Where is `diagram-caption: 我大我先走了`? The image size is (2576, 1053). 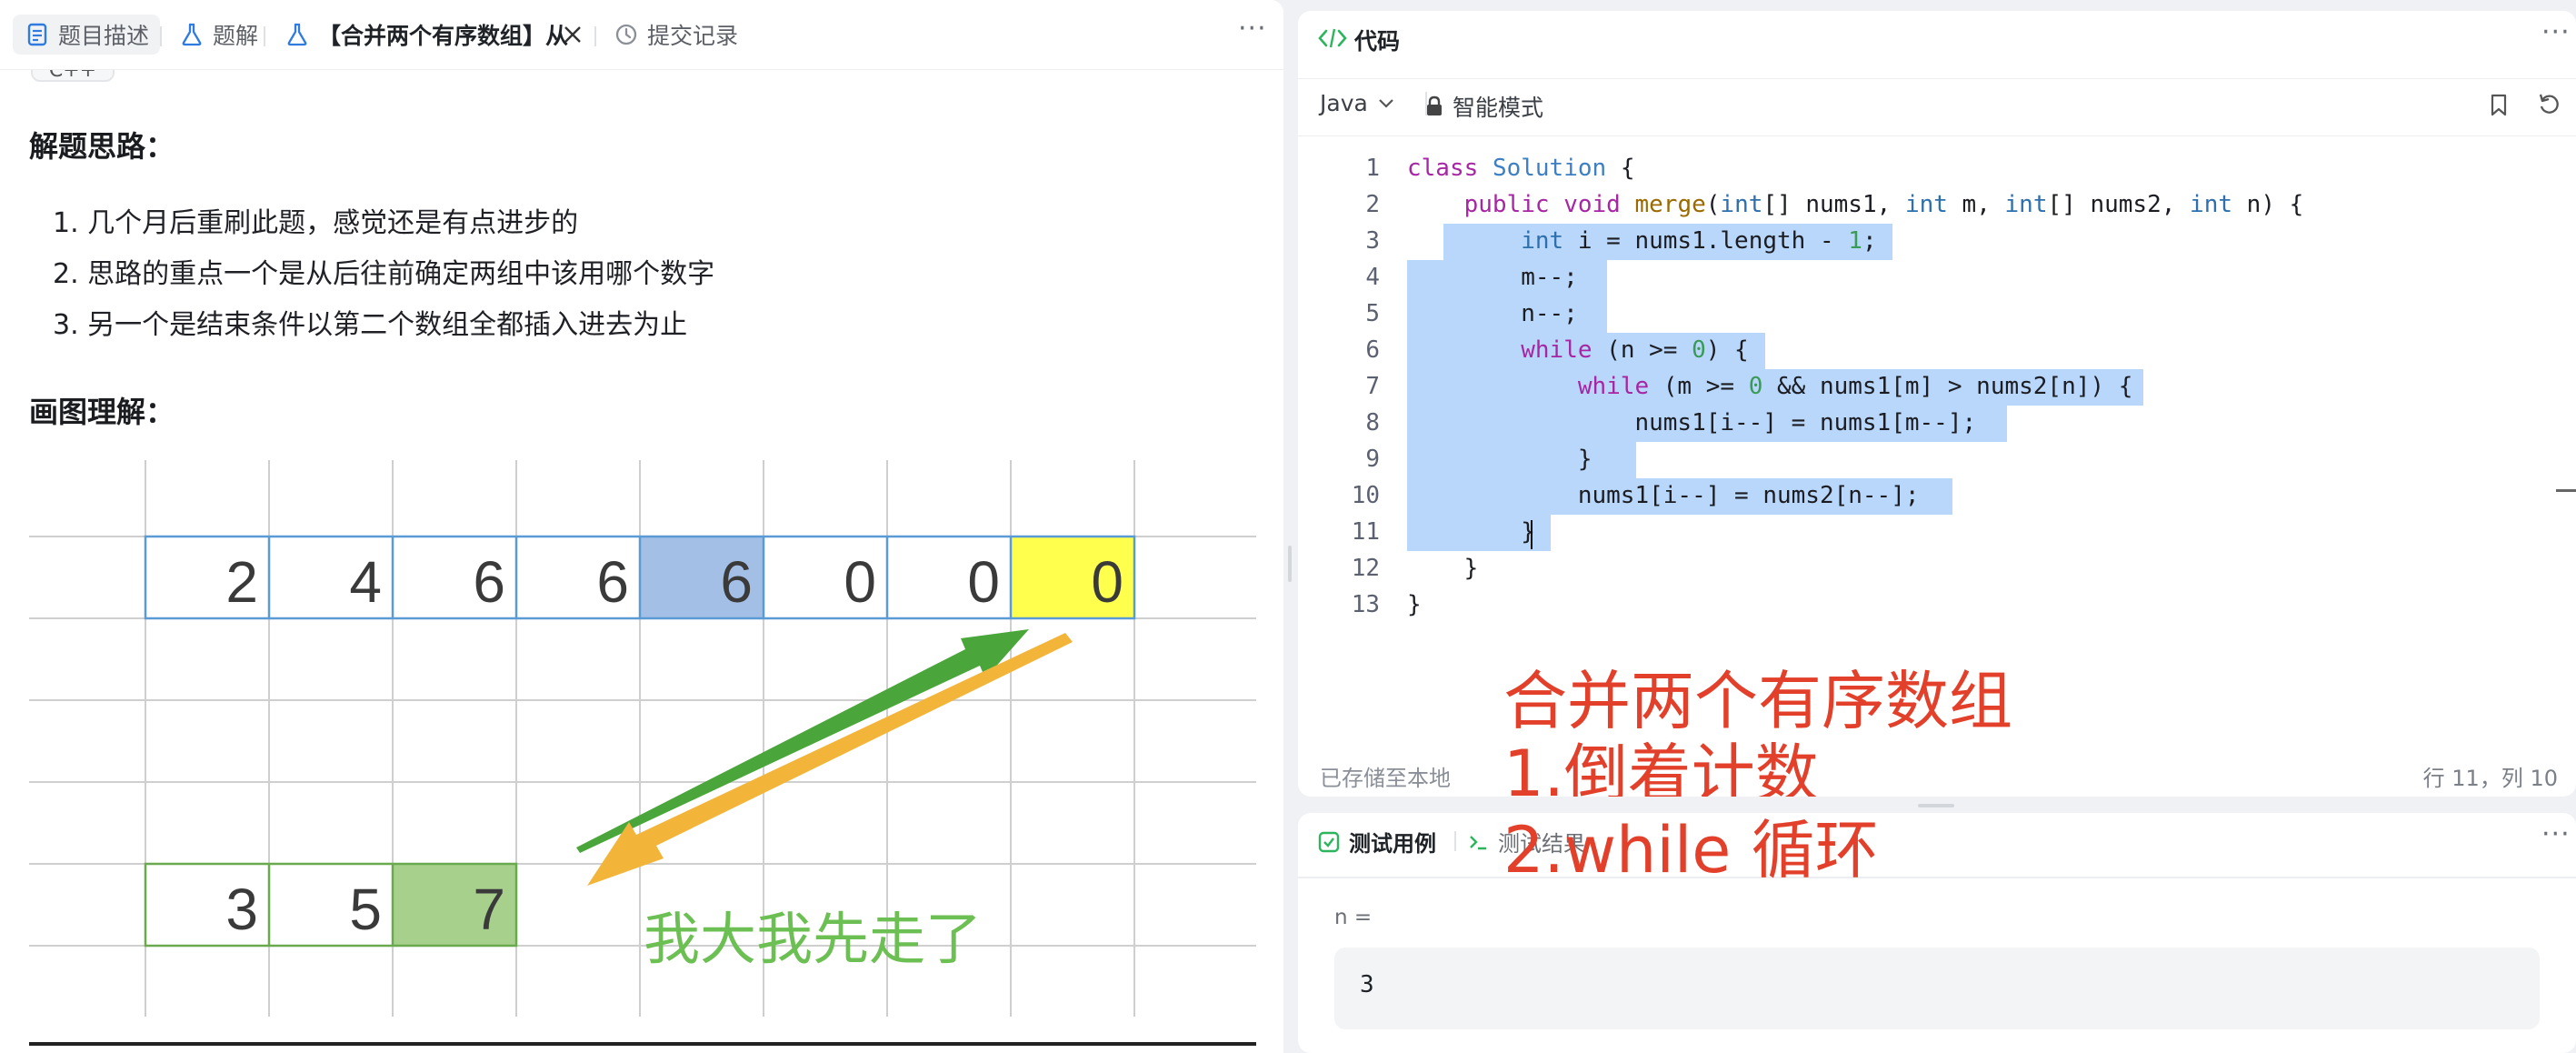
diagram-caption: 我大我先走了 is located at coordinates (813, 939).